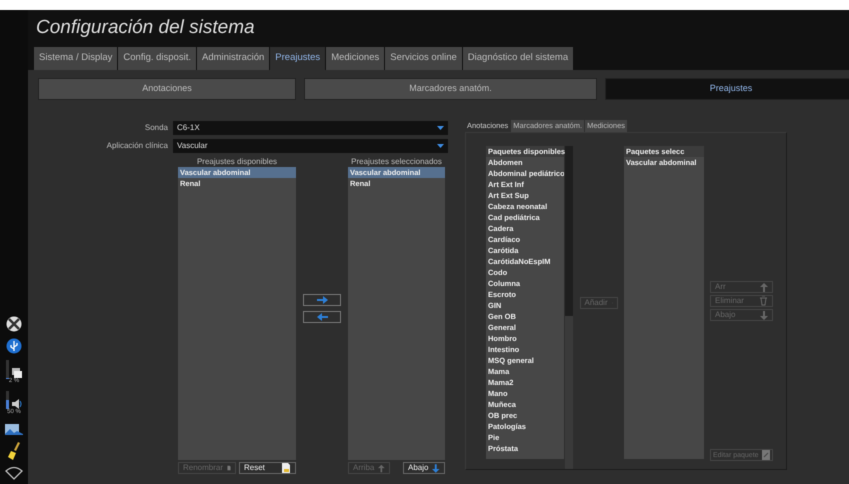 The width and height of the screenshot is (849, 484). I want to click on speaker-icon, so click(17, 404).